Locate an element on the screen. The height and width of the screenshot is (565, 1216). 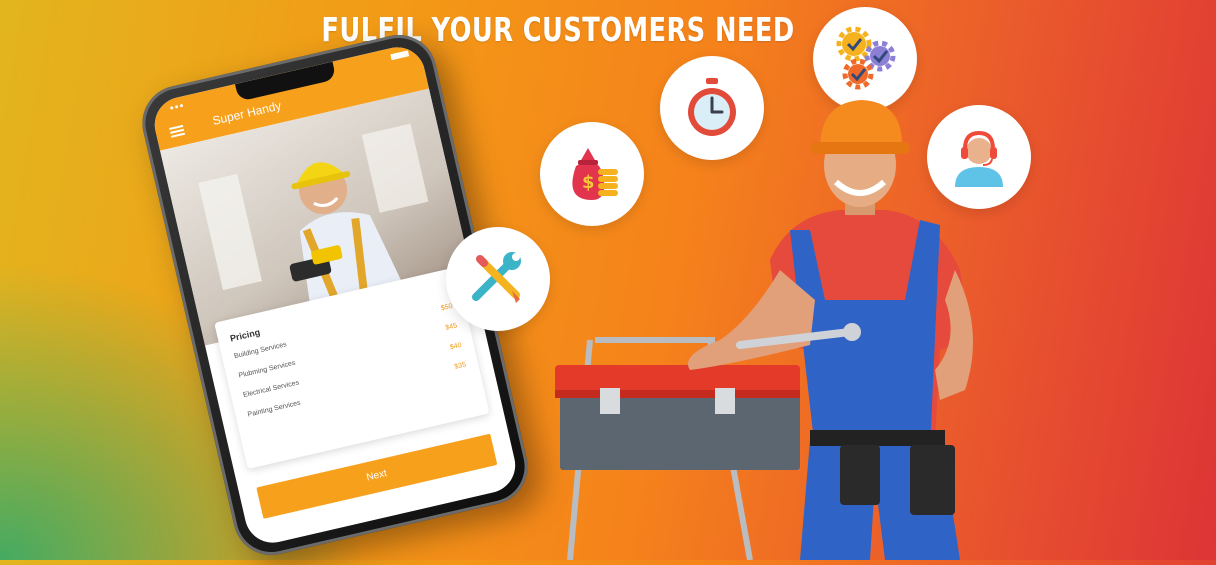
service-price: $45 is located at coordinates (451, 327).